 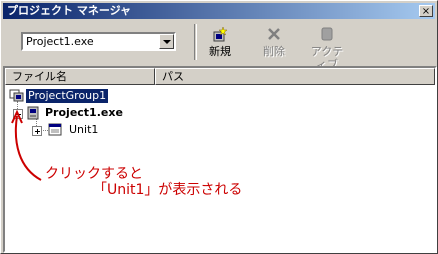 I want to click on close-button: ×, so click(x=426, y=11).